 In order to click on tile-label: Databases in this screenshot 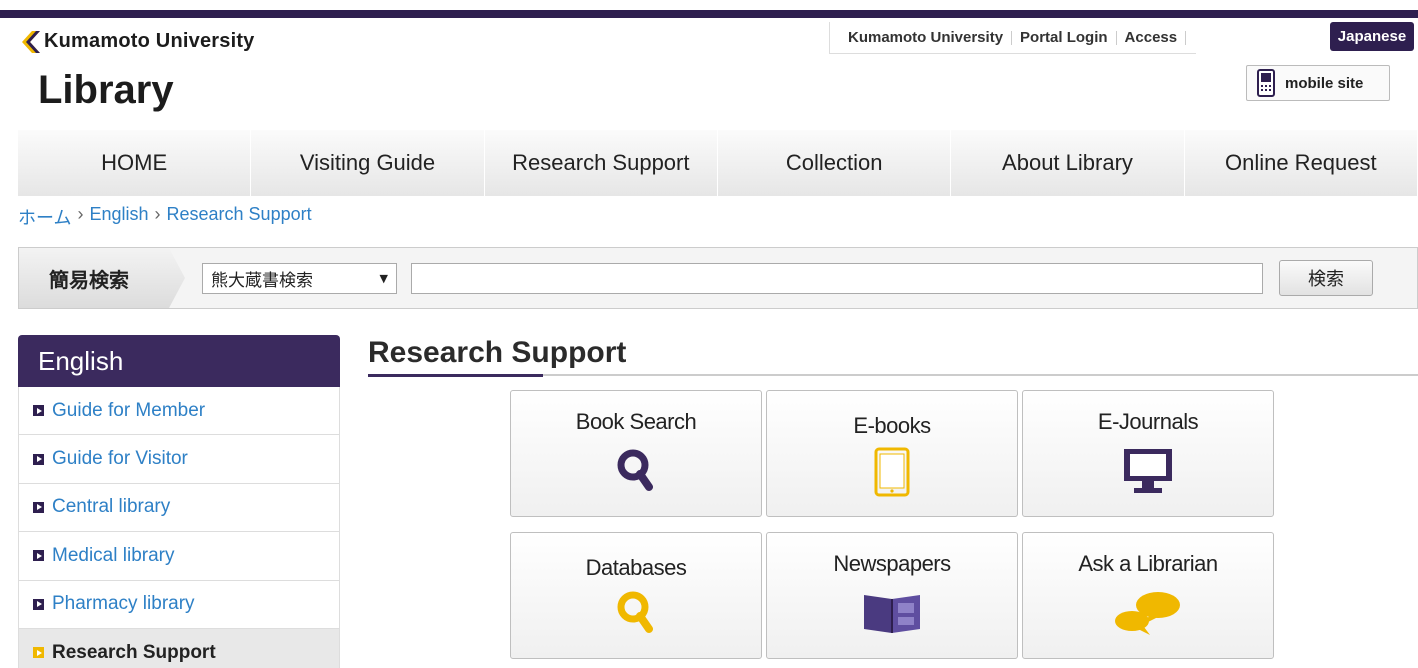, I will do `click(636, 567)`.